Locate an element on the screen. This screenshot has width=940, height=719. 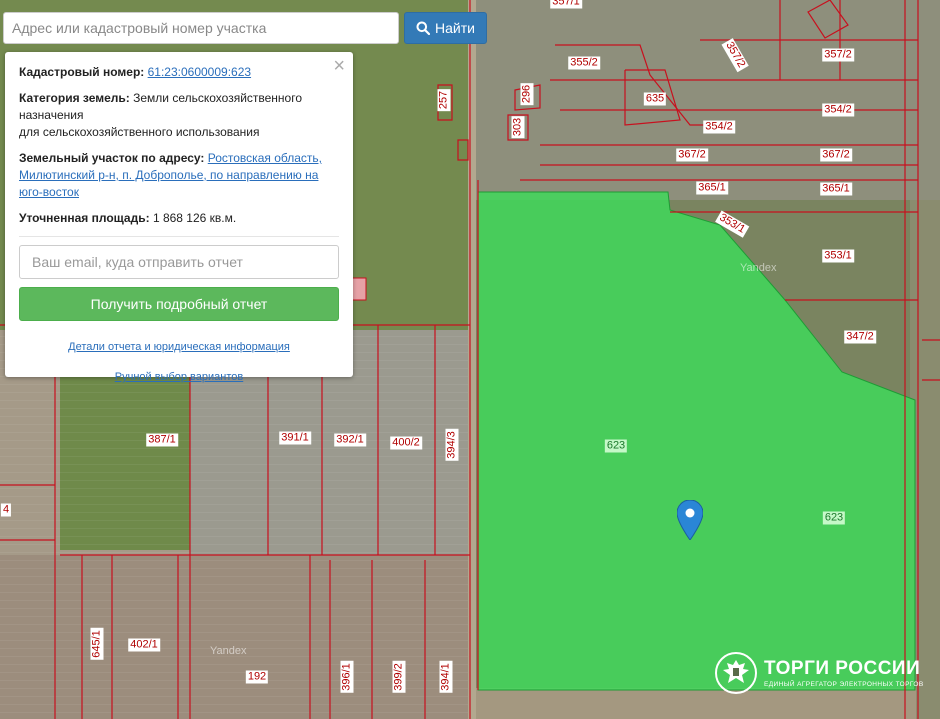
parcel-label: 394/3 is located at coordinates (452, 445).